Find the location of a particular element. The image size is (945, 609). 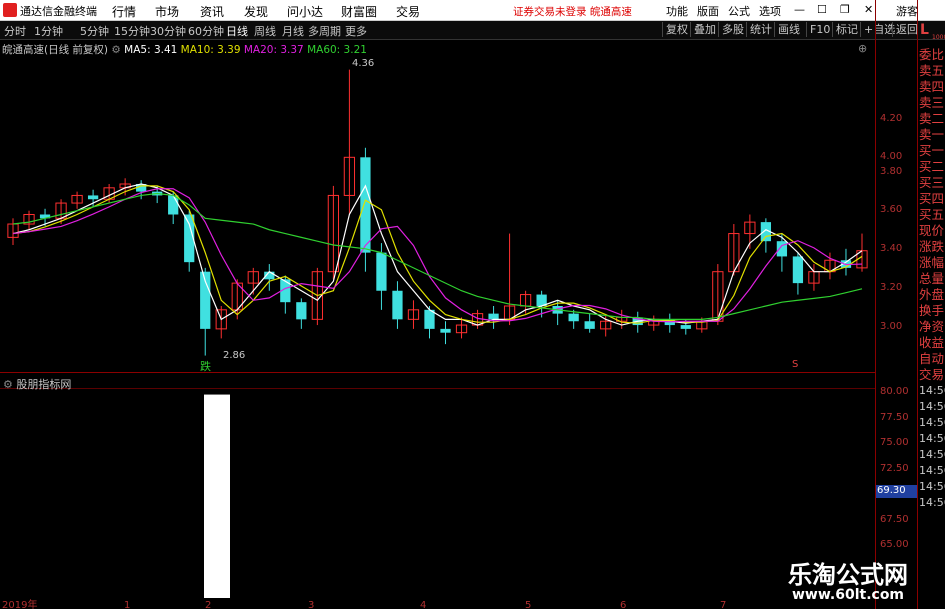

x-tick-label: 5 is located at coordinates (528, 604).